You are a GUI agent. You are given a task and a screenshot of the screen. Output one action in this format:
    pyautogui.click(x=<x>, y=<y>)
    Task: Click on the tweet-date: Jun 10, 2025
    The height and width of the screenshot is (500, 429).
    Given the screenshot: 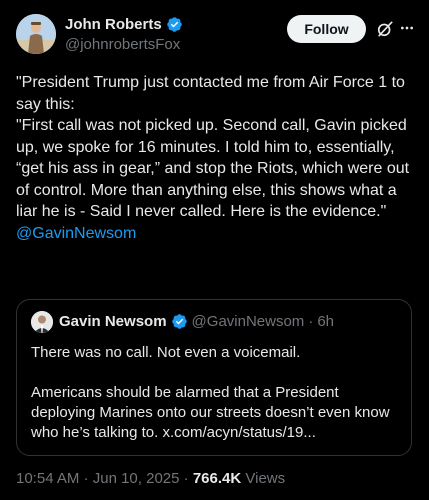 What is the action you would take?
    pyautogui.click(x=136, y=478)
    